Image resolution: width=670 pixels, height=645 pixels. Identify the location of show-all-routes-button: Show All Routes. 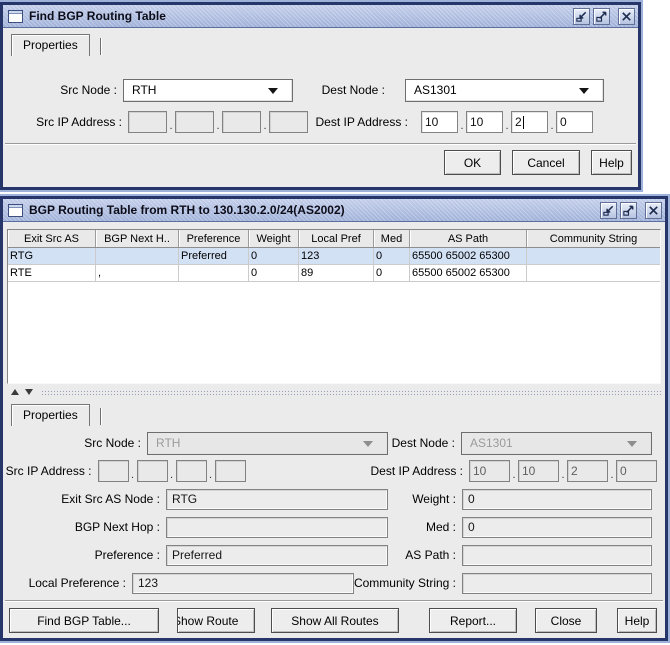
(335, 620).